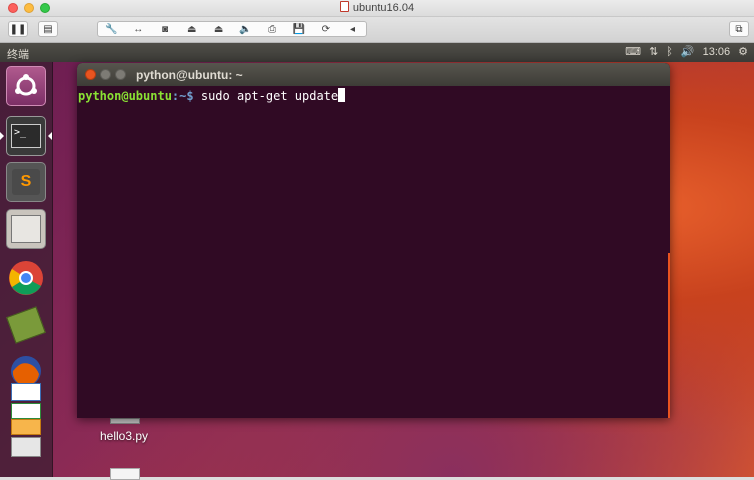  I want to click on terminal-scrollbar, so click(669, 335).